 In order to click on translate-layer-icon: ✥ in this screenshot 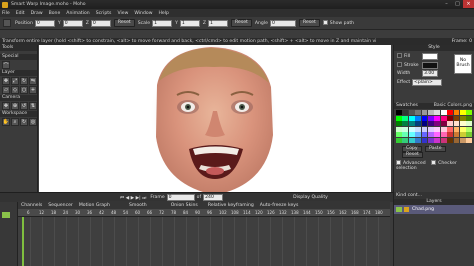, I will do `click(6, 81)`.